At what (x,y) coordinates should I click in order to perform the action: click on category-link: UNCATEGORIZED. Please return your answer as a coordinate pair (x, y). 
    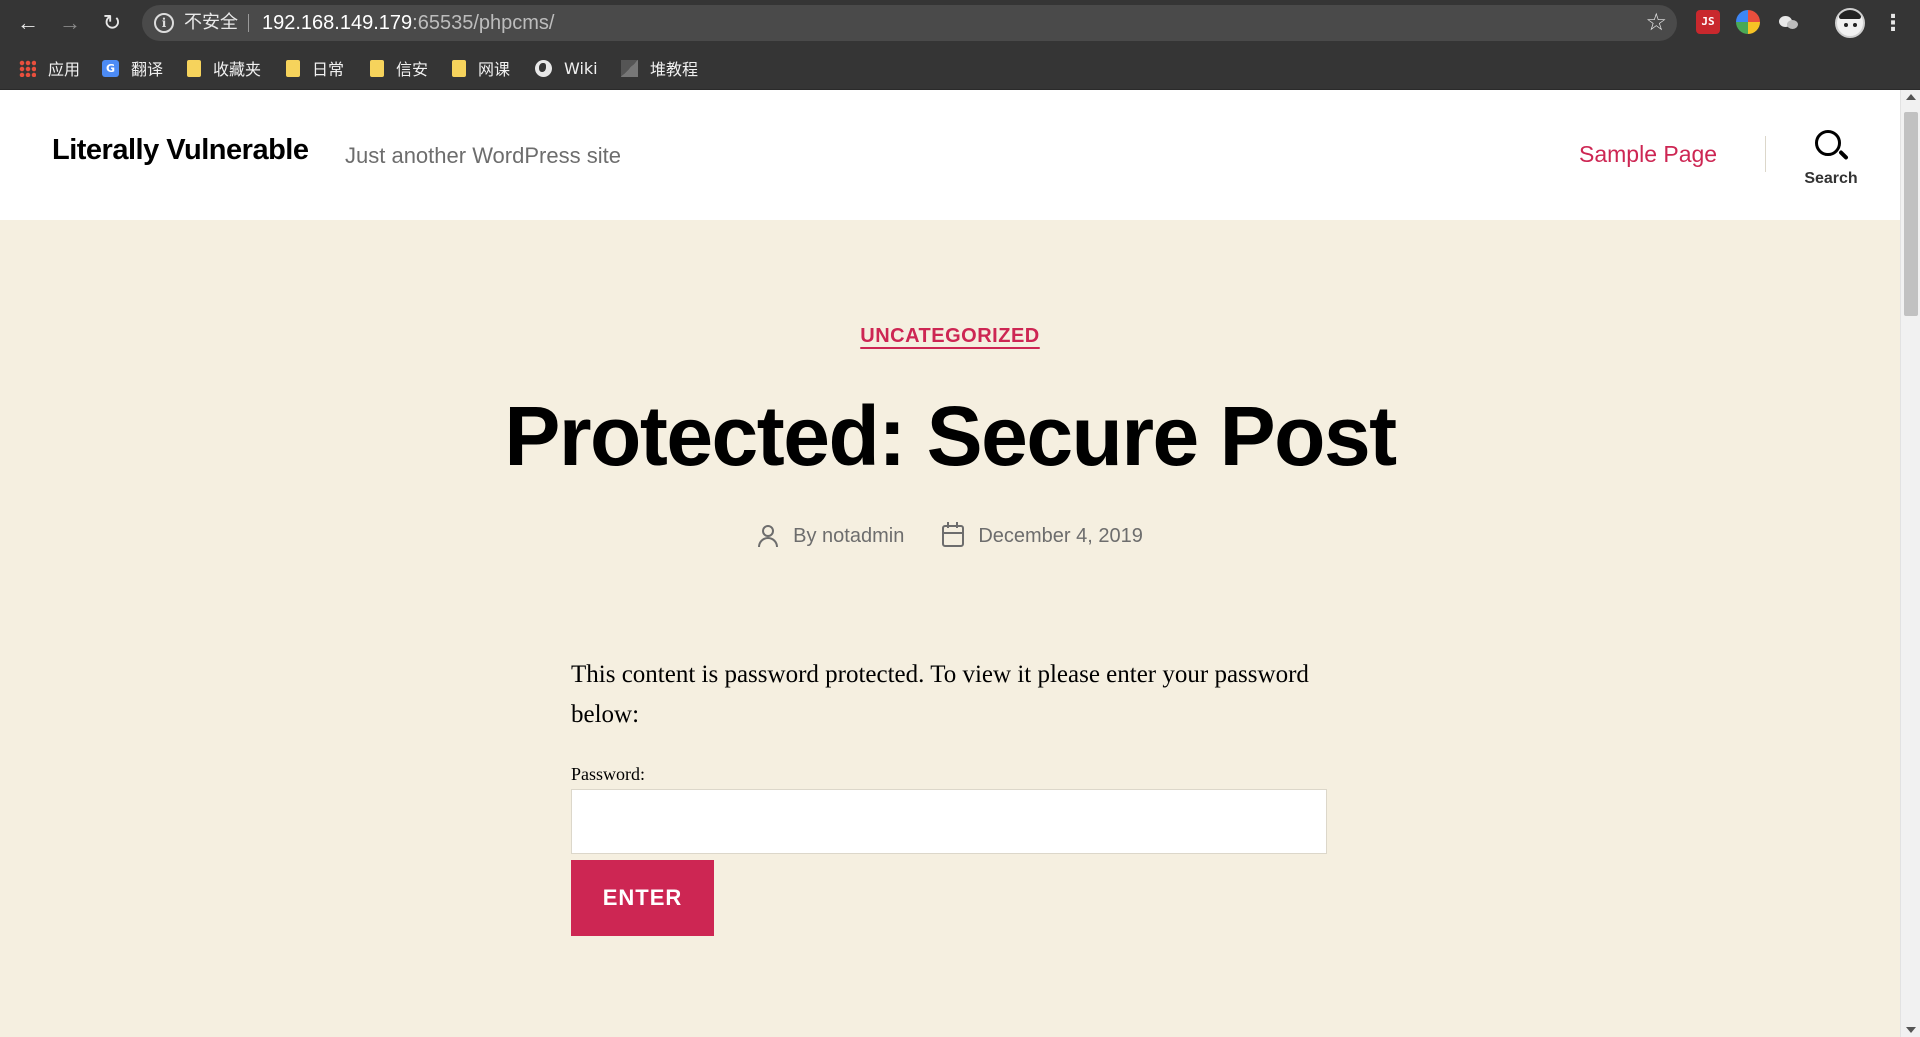
    Looking at the image, I should click on (949, 336).